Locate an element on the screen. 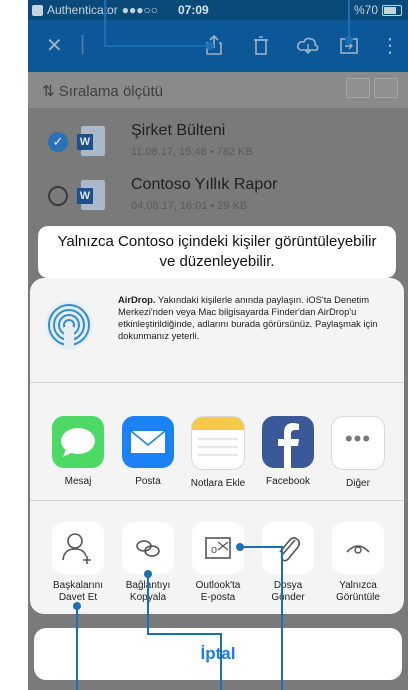  action-send-file: Dosya Gönder is located at coordinates (288, 563).